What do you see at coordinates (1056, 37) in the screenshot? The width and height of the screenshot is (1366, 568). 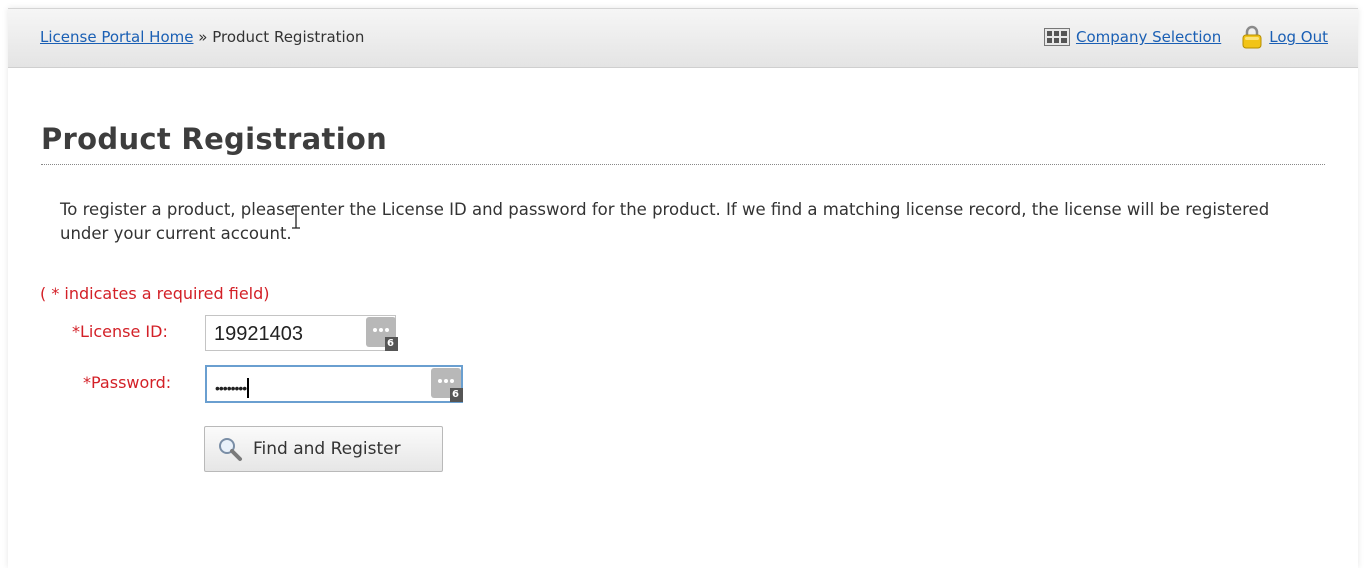 I see `grid-icon` at bounding box center [1056, 37].